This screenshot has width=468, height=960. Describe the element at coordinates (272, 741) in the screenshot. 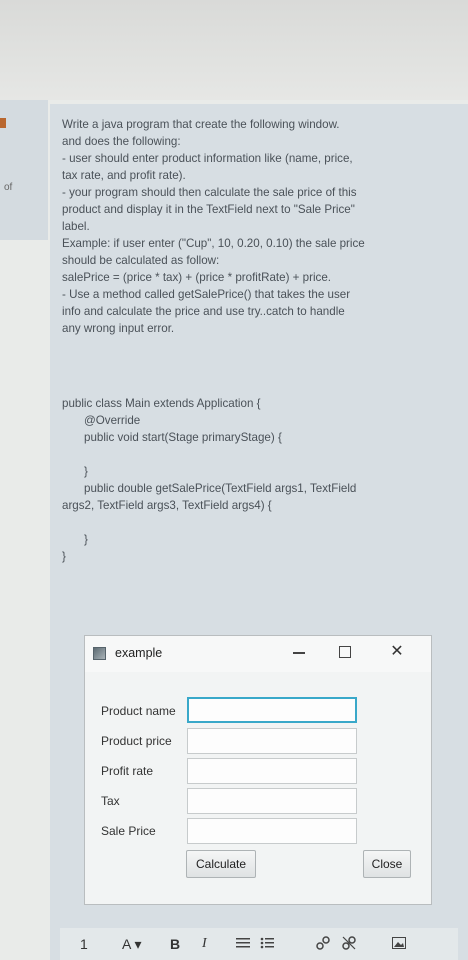

I see `product-price-field` at that location.